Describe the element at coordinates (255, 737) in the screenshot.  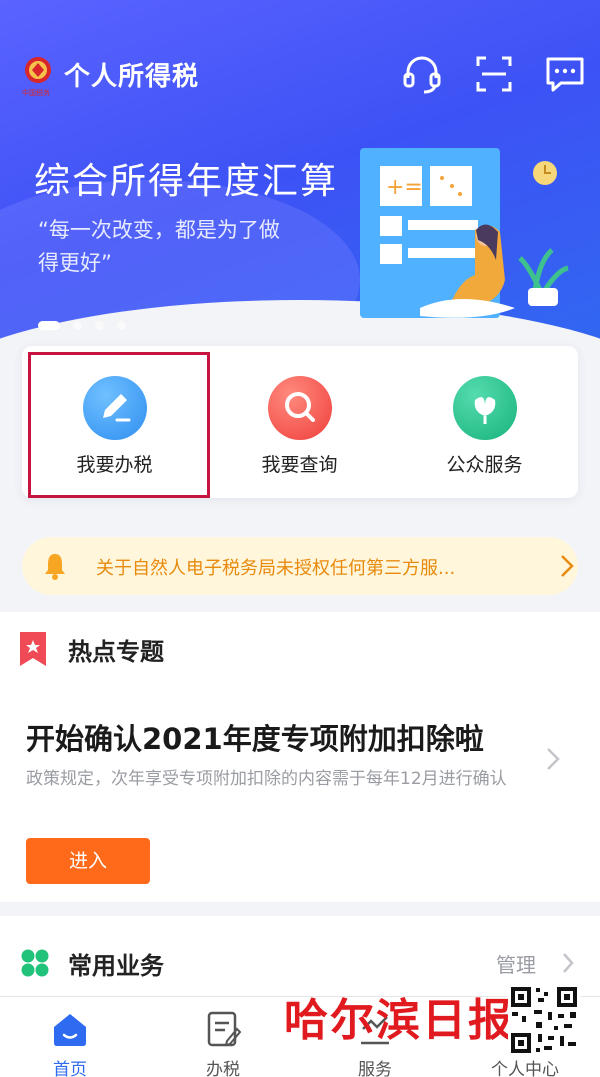
I see `article-title: 开始确认2021年度专项附加扣除啦` at that location.